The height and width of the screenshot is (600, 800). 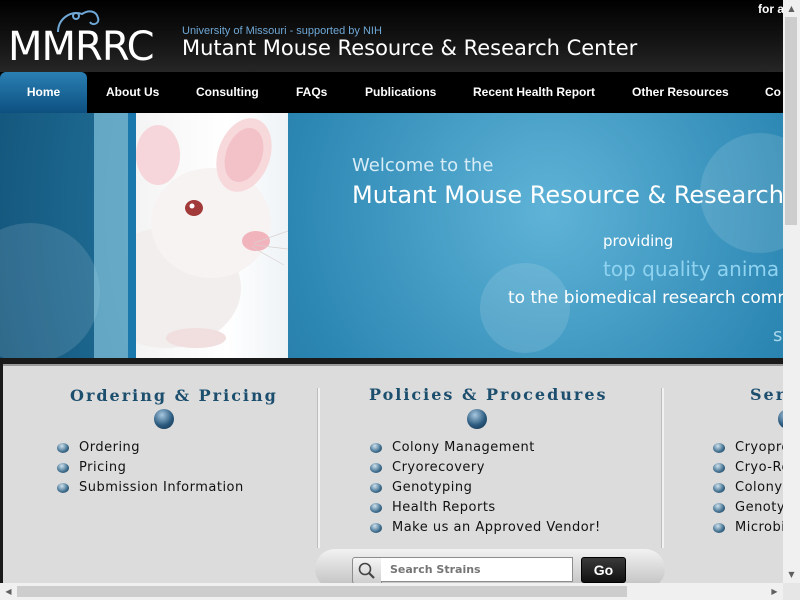 What do you see at coordinates (432, 487) in the screenshot?
I see `link-genotyping: Genotyping` at bounding box center [432, 487].